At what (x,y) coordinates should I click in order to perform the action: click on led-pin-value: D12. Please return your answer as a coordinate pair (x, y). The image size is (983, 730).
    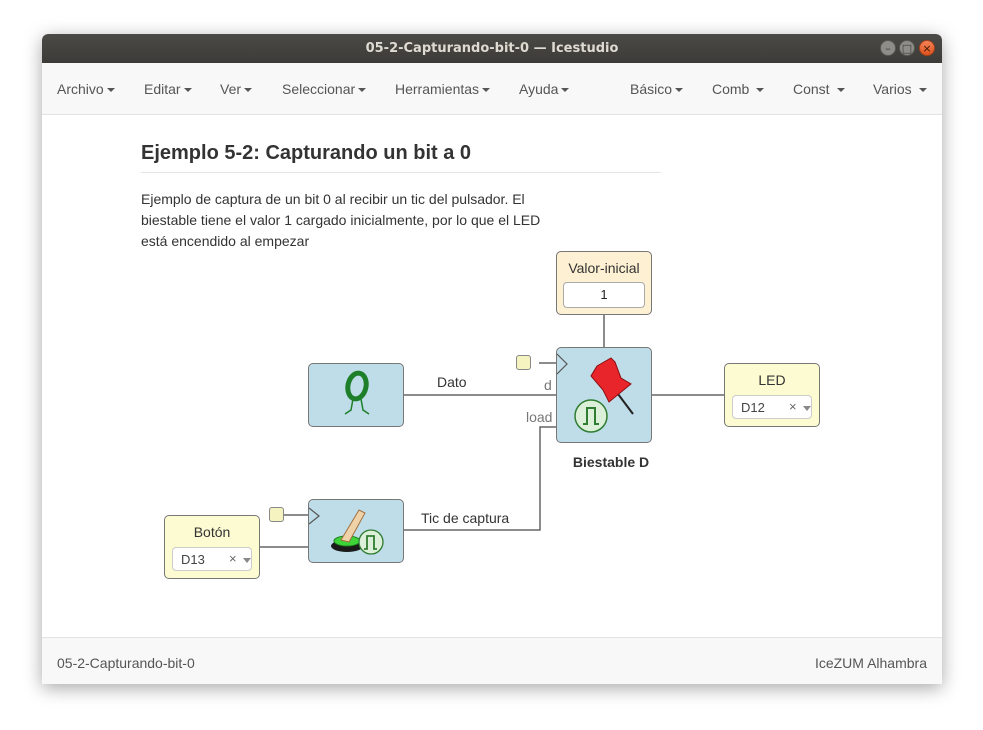
    Looking at the image, I should click on (753, 407).